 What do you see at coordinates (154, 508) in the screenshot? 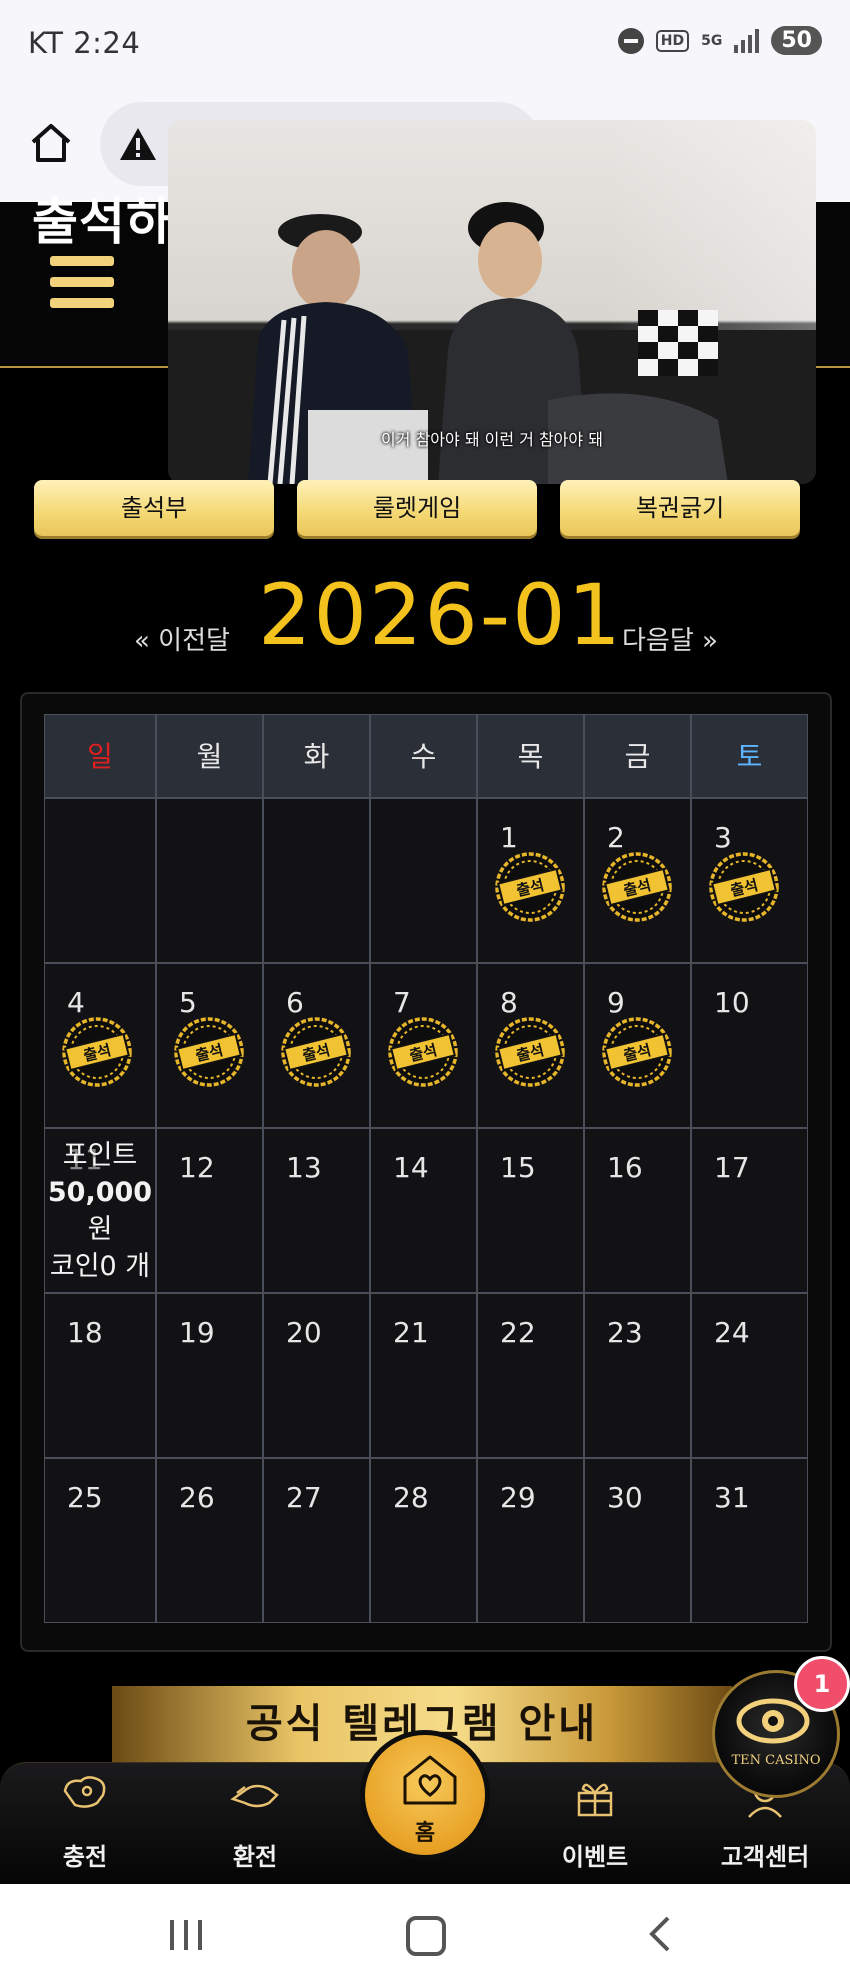
I see `tab-attendance: 출석부` at bounding box center [154, 508].